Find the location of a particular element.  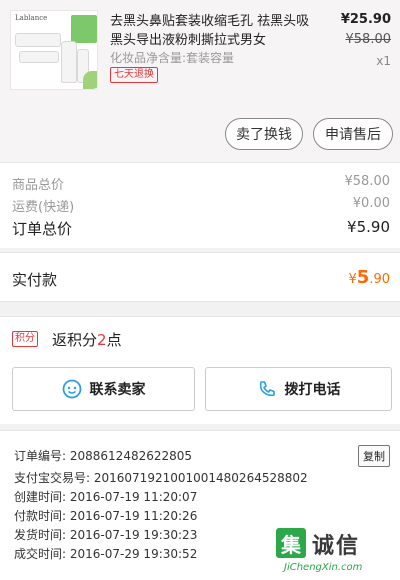

watermark-text: 诚信 is located at coordinates (336, 546).